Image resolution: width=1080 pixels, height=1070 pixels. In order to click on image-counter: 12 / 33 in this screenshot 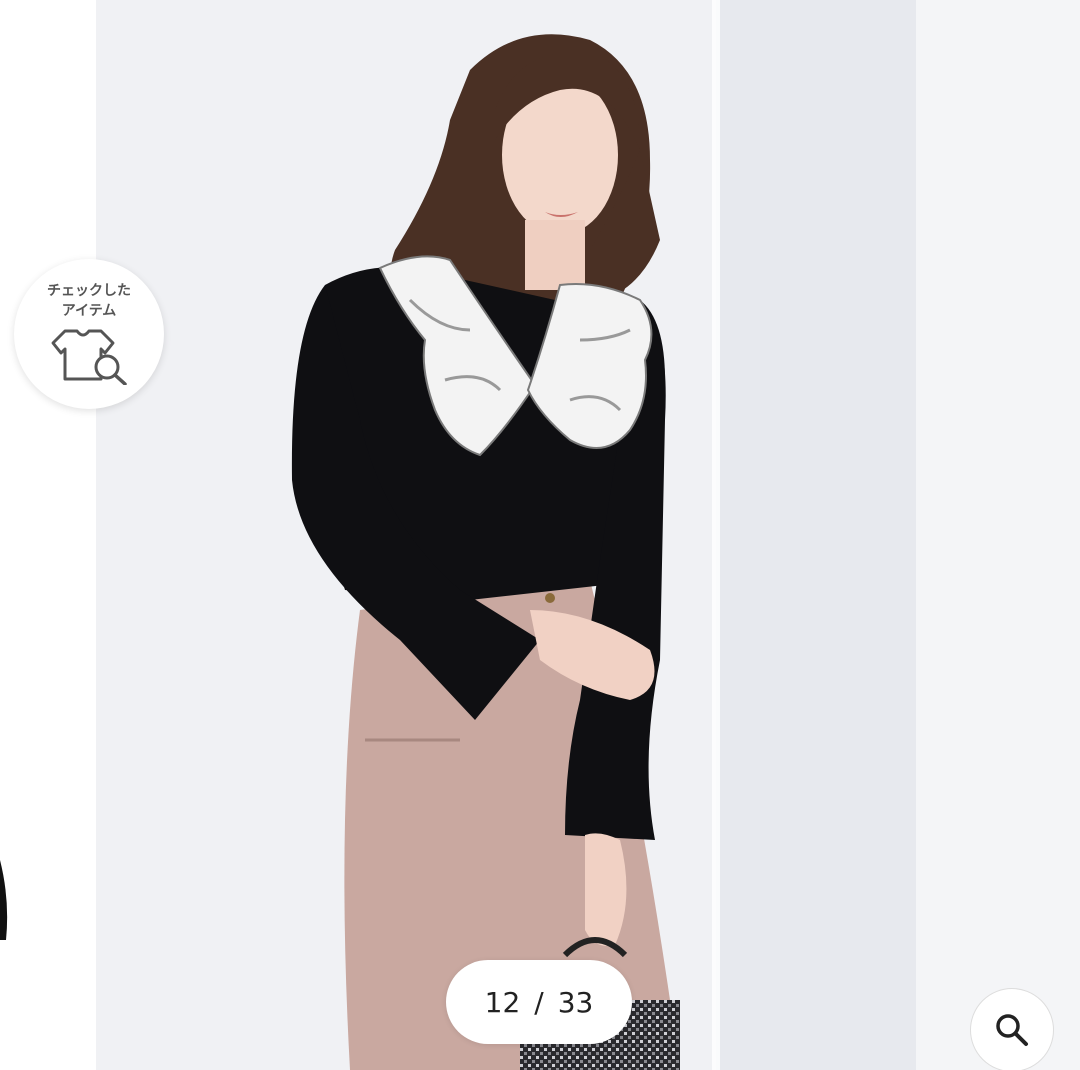, I will do `click(539, 1002)`.